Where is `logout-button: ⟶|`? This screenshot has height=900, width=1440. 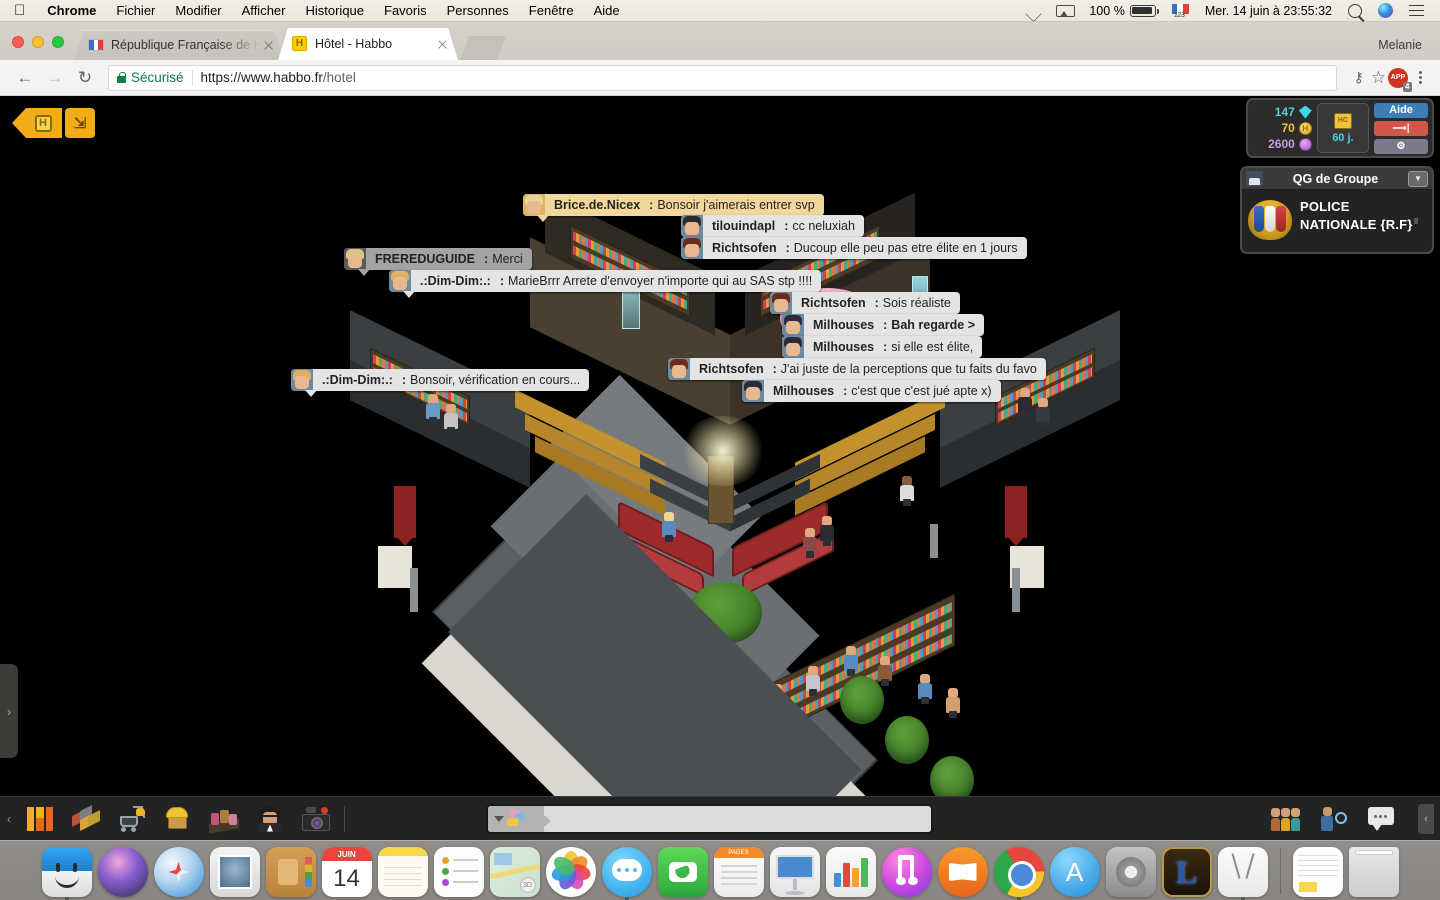 logout-button: ⟶| is located at coordinates (1401, 128).